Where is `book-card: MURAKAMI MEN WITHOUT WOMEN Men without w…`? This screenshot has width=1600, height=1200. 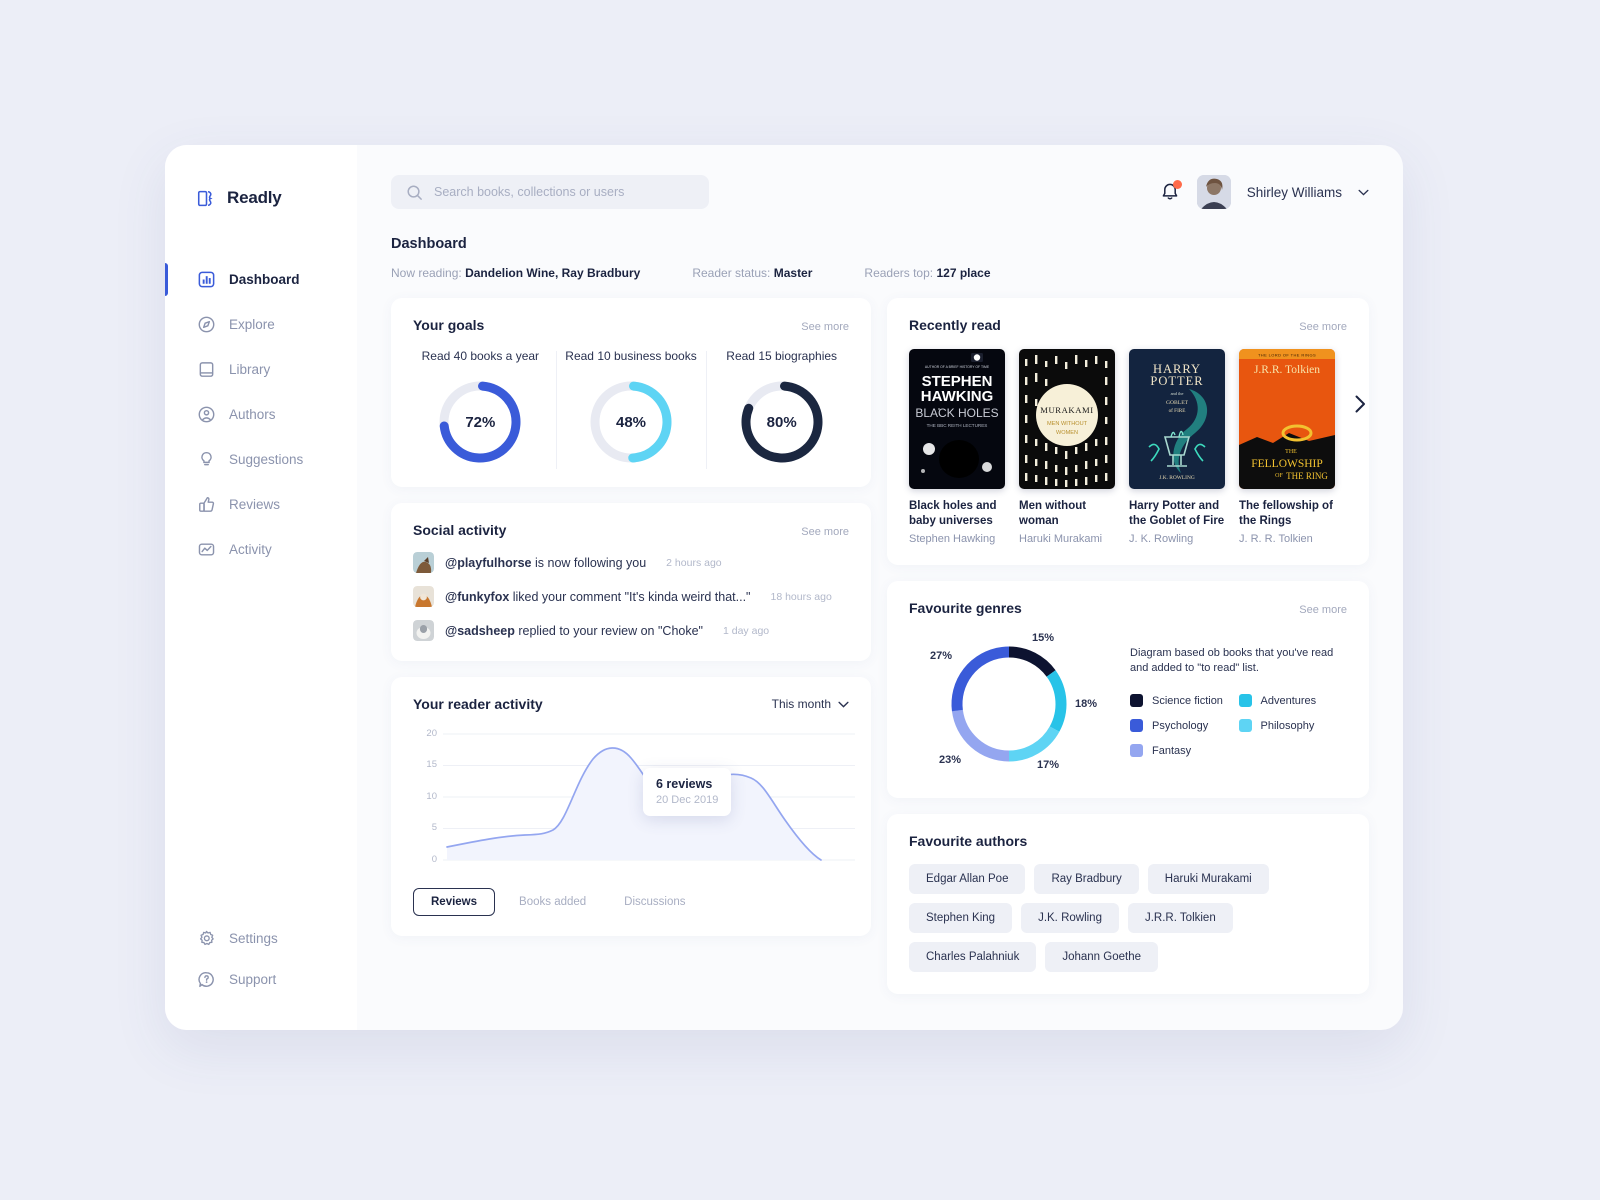 book-card: MURAKAMI MEN WITHOUT WOMEN Men without w… is located at coordinates (1067, 447).